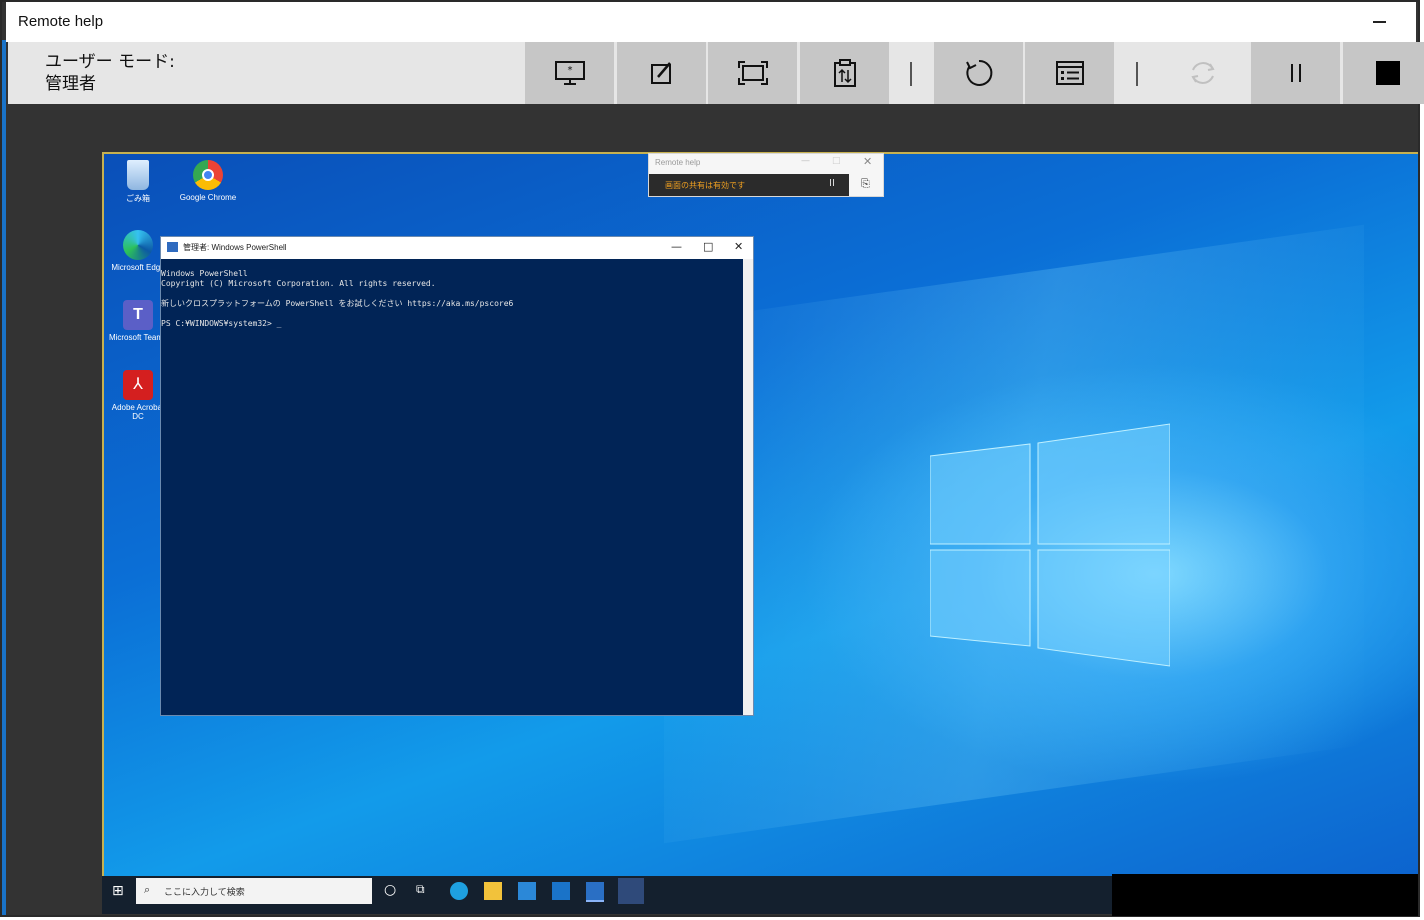 Image resolution: width=1424 pixels, height=920 pixels. I want to click on desktop-icon-recycle-bin: ごみ箱, so click(138, 182).